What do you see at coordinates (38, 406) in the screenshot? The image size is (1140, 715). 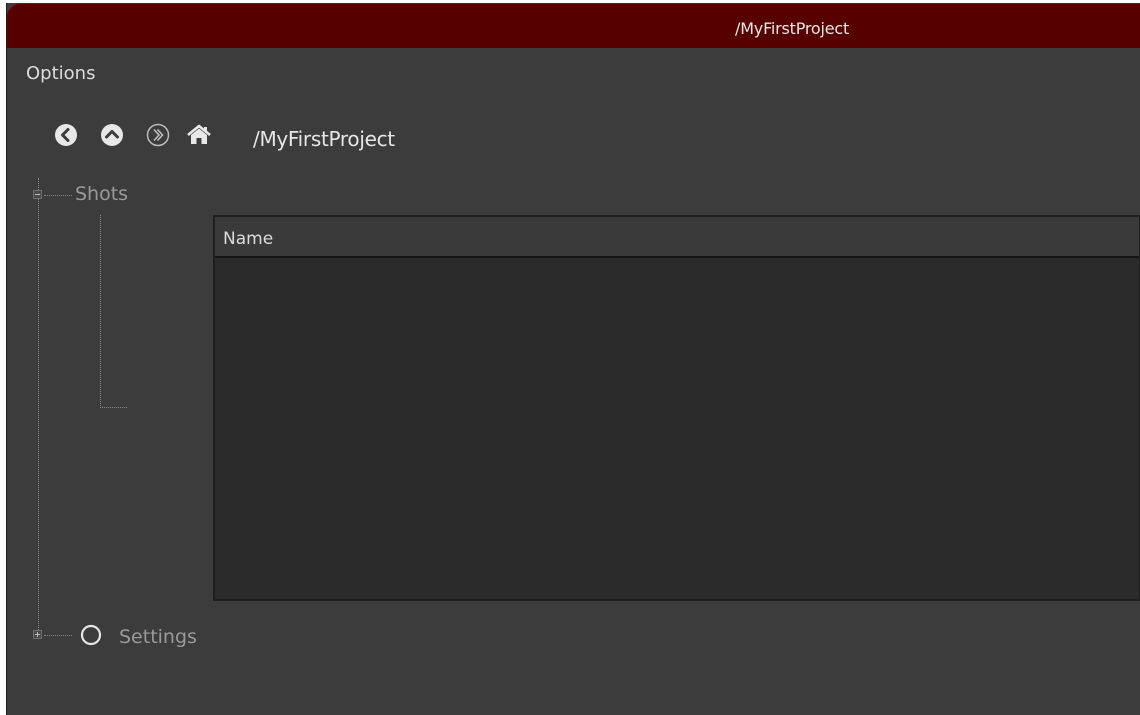 I see `tree-root-line` at bounding box center [38, 406].